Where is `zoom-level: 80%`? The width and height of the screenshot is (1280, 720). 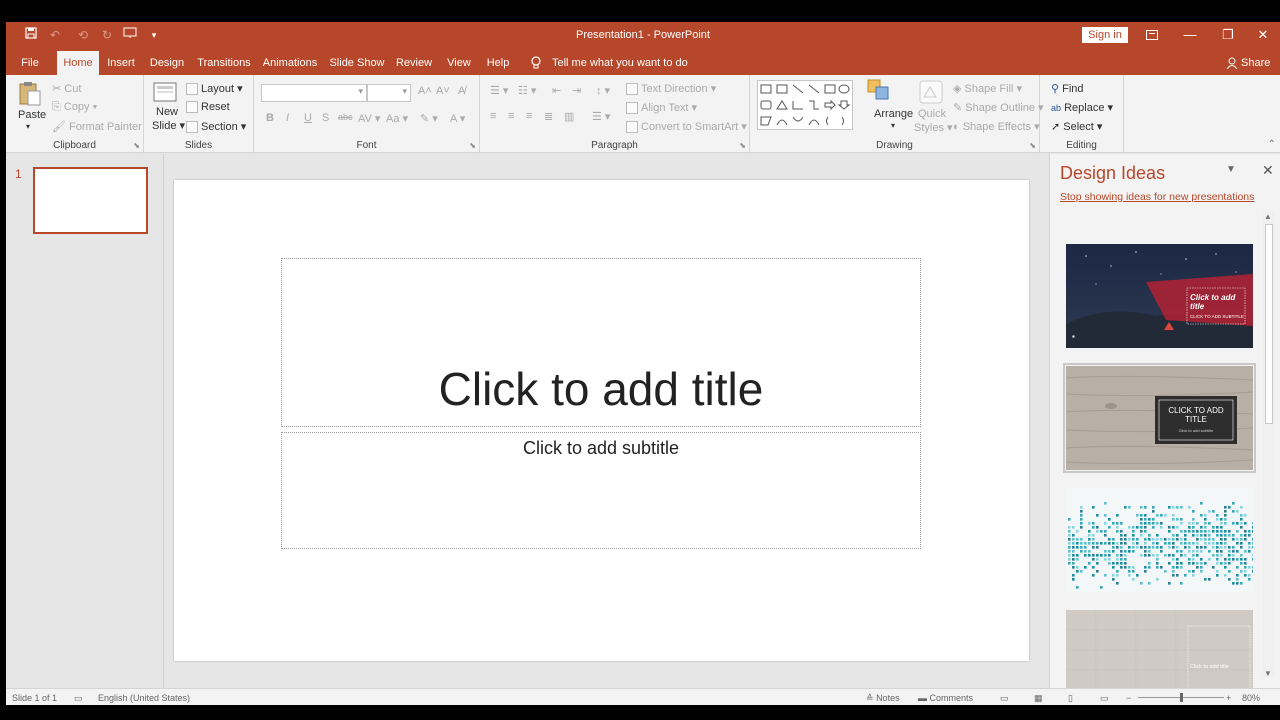 zoom-level: 80% is located at coordinates (1251, 698).